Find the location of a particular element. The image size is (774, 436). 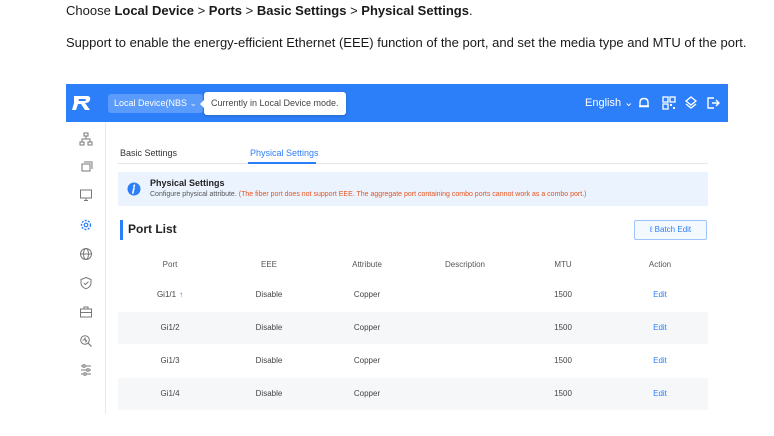

path-local-device: Local Device is located at coordinates (154, 10).